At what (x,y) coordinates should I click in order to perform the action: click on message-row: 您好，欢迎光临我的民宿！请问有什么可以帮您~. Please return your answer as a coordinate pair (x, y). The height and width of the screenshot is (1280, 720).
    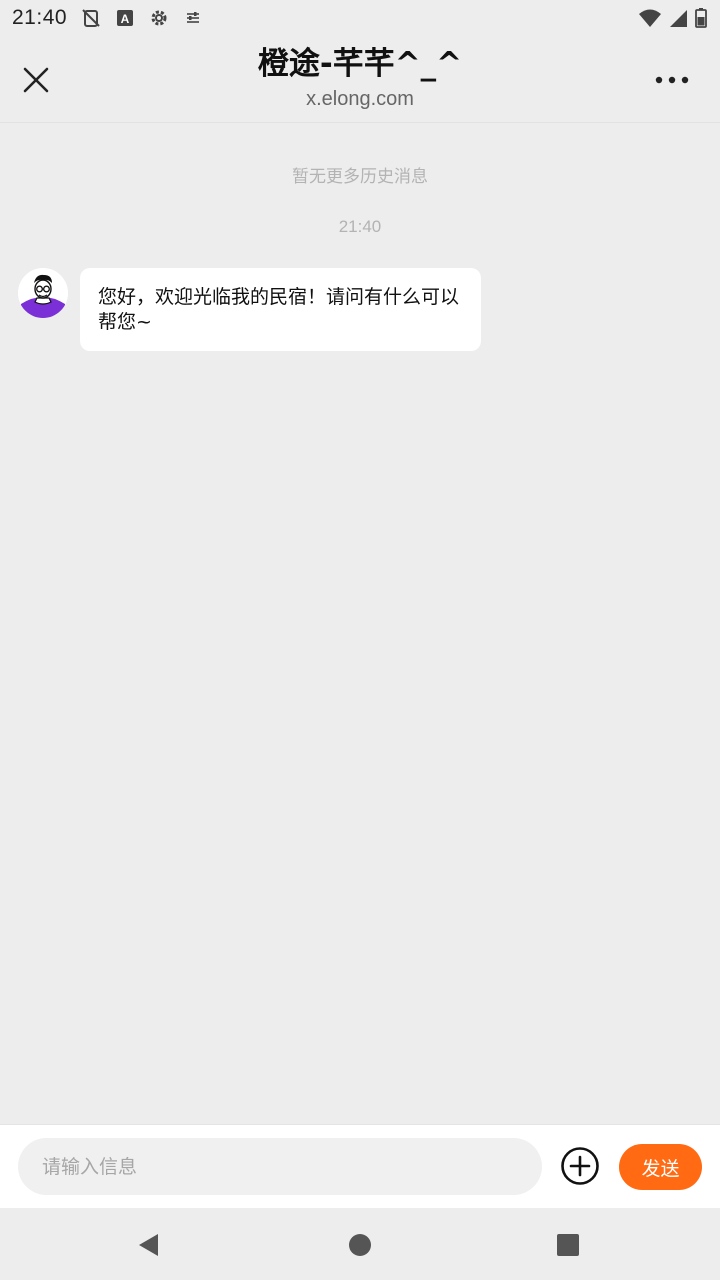
    Looking at the image, I should click on (249, 309).